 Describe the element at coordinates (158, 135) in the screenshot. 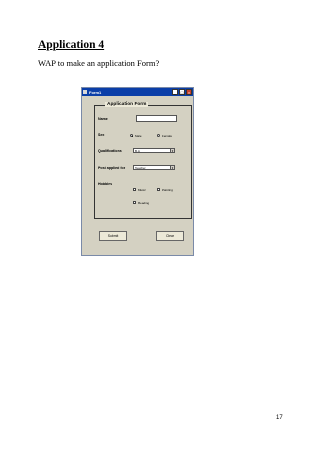

I see `female-radio` at that location.